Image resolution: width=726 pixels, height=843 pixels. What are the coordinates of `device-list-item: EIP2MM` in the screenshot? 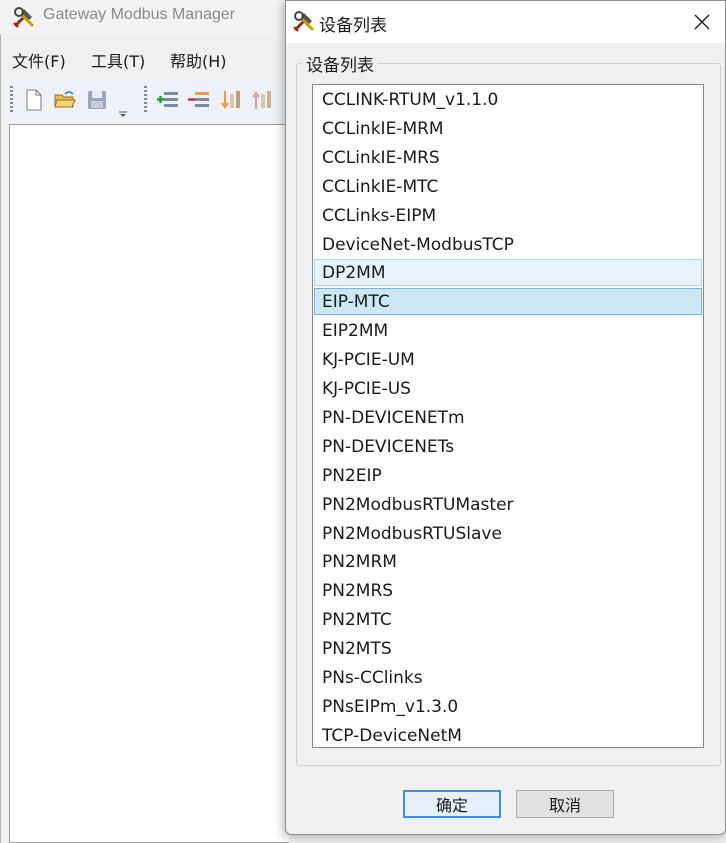 It's located at (508, 330).